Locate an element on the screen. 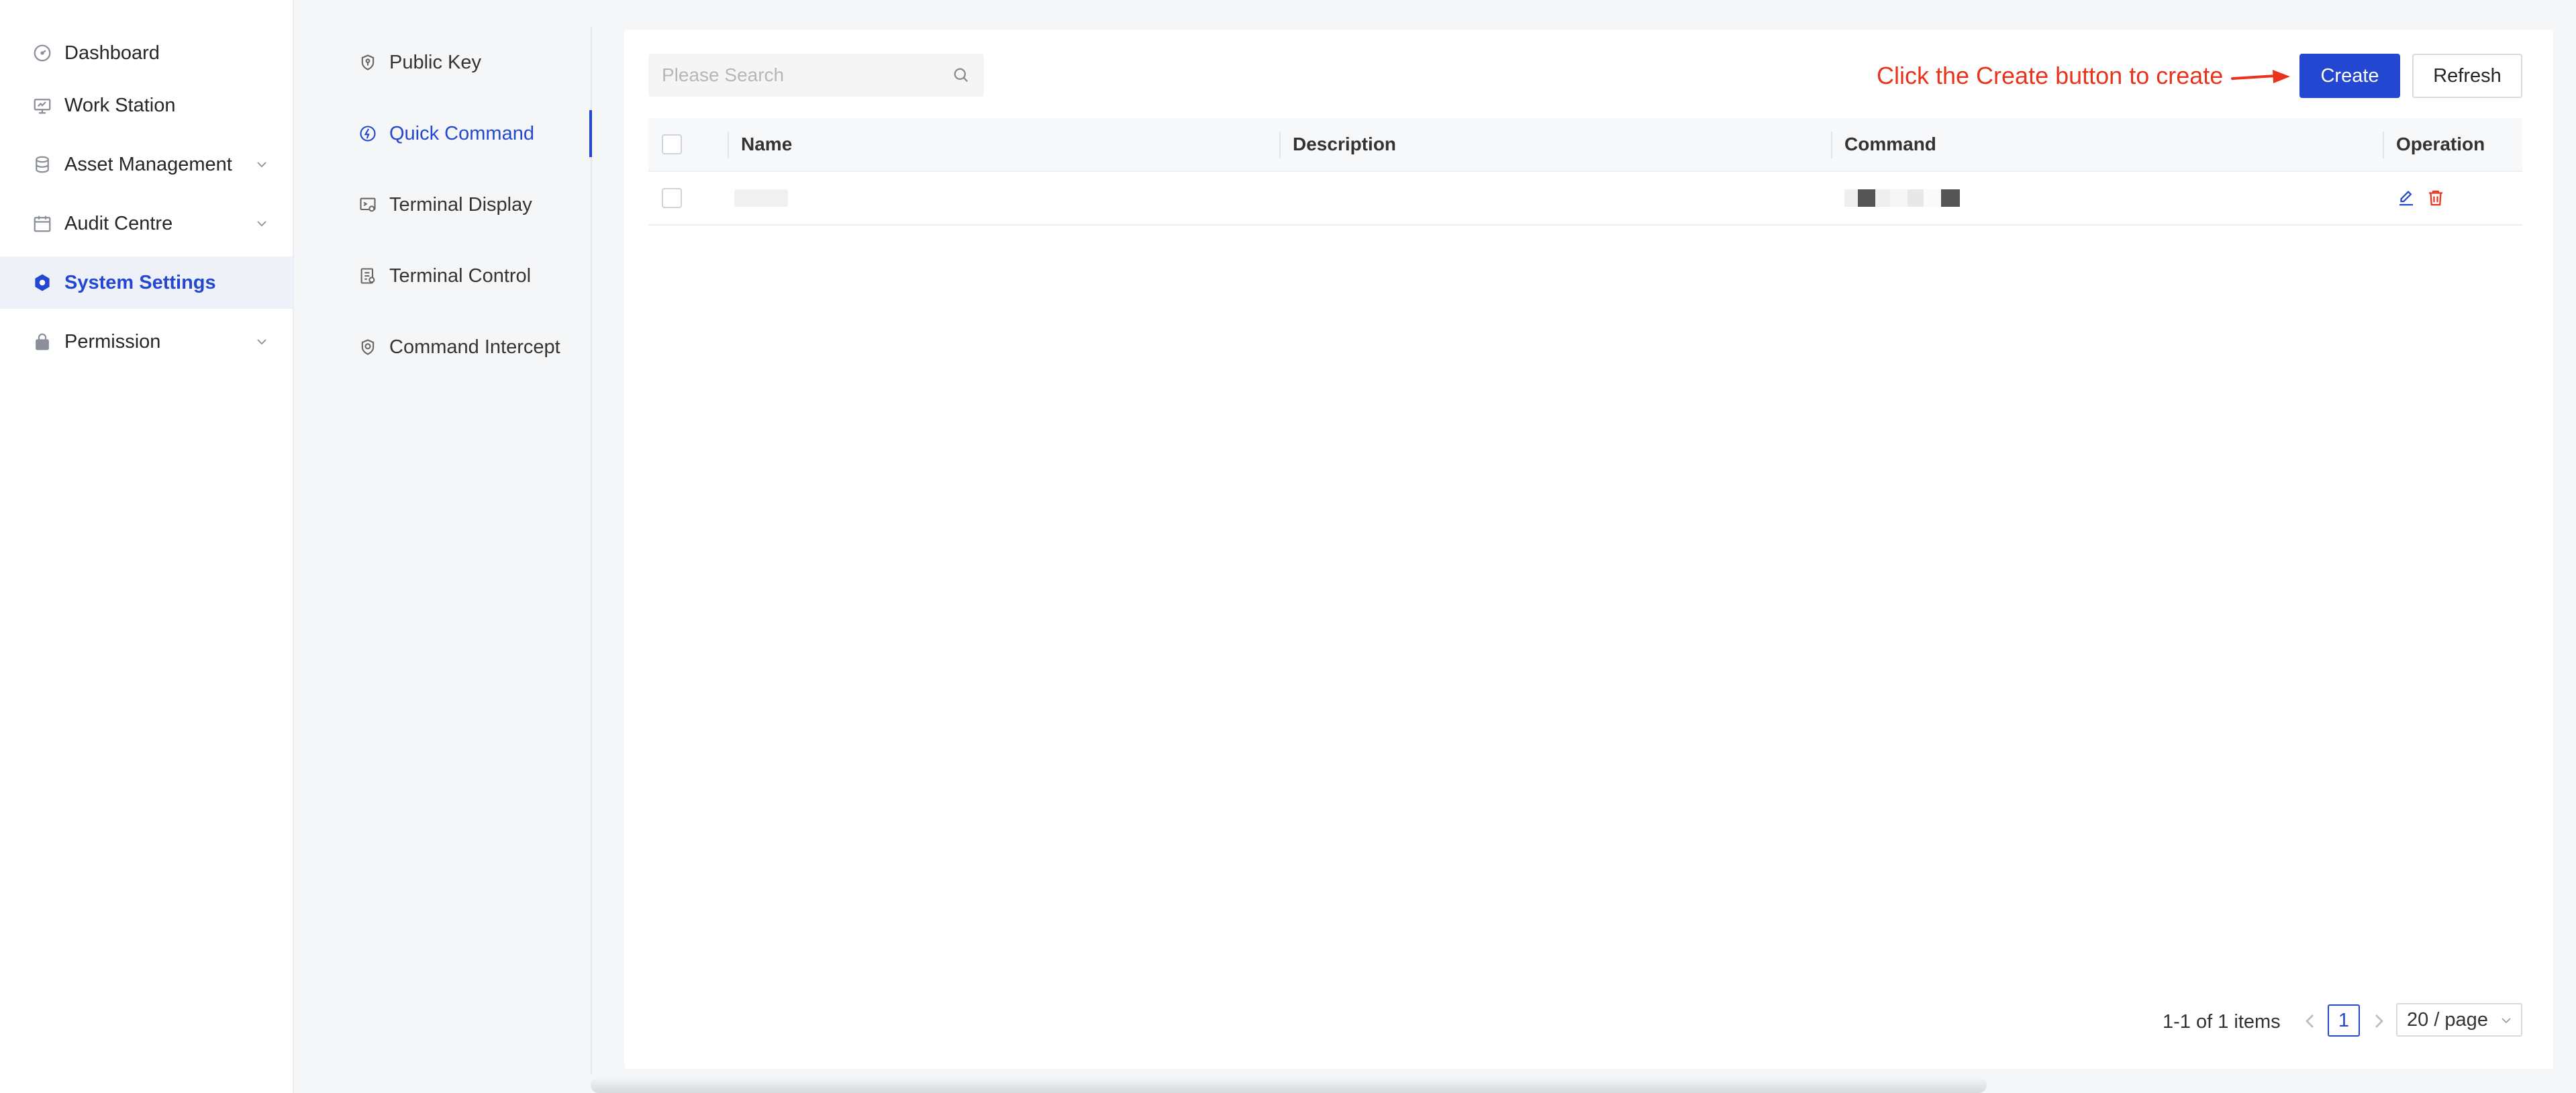 The height and width of the screenshot is (1093, 2576). sidebar-item-work-station: Work Station is located at coordinates (146, 105).